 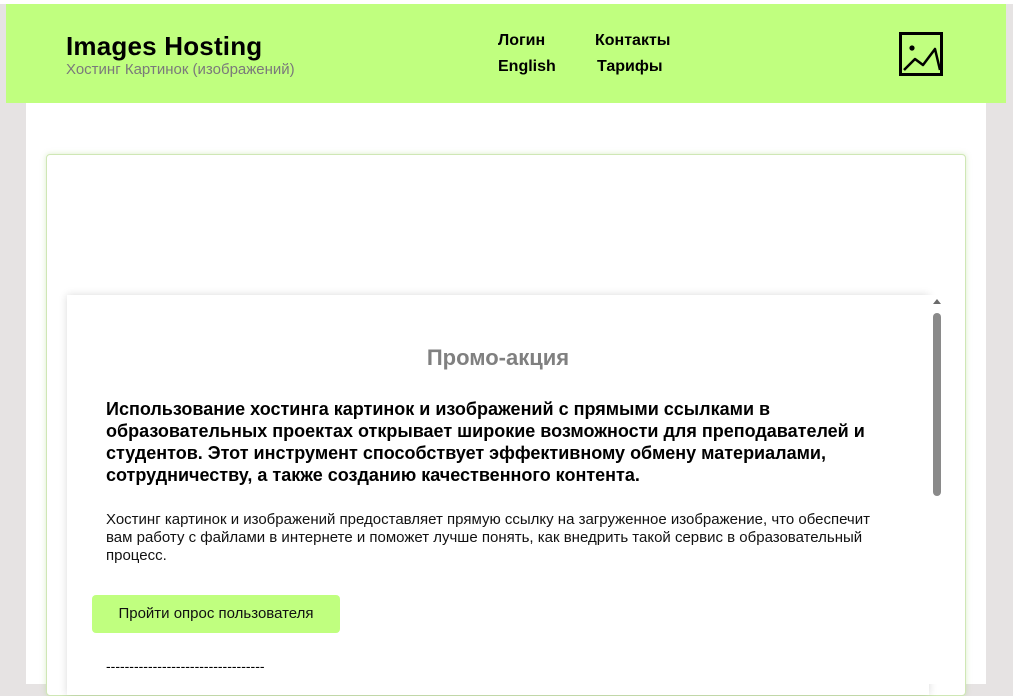 I want to click on site-title: Images Hosting, so click(x=164, y=46).